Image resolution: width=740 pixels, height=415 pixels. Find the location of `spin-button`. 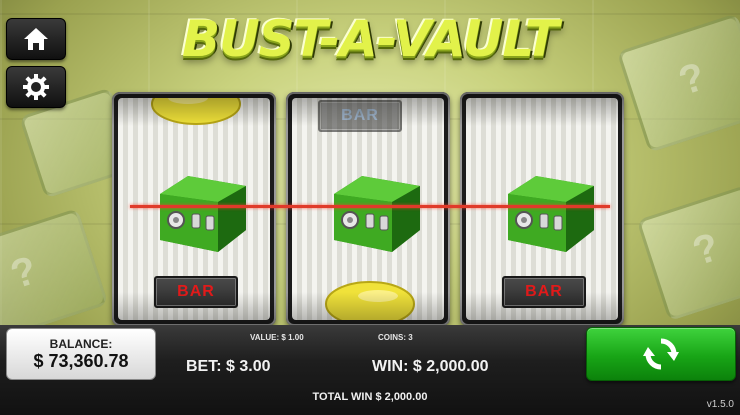

spin-button is located at coordinates (661, 354).